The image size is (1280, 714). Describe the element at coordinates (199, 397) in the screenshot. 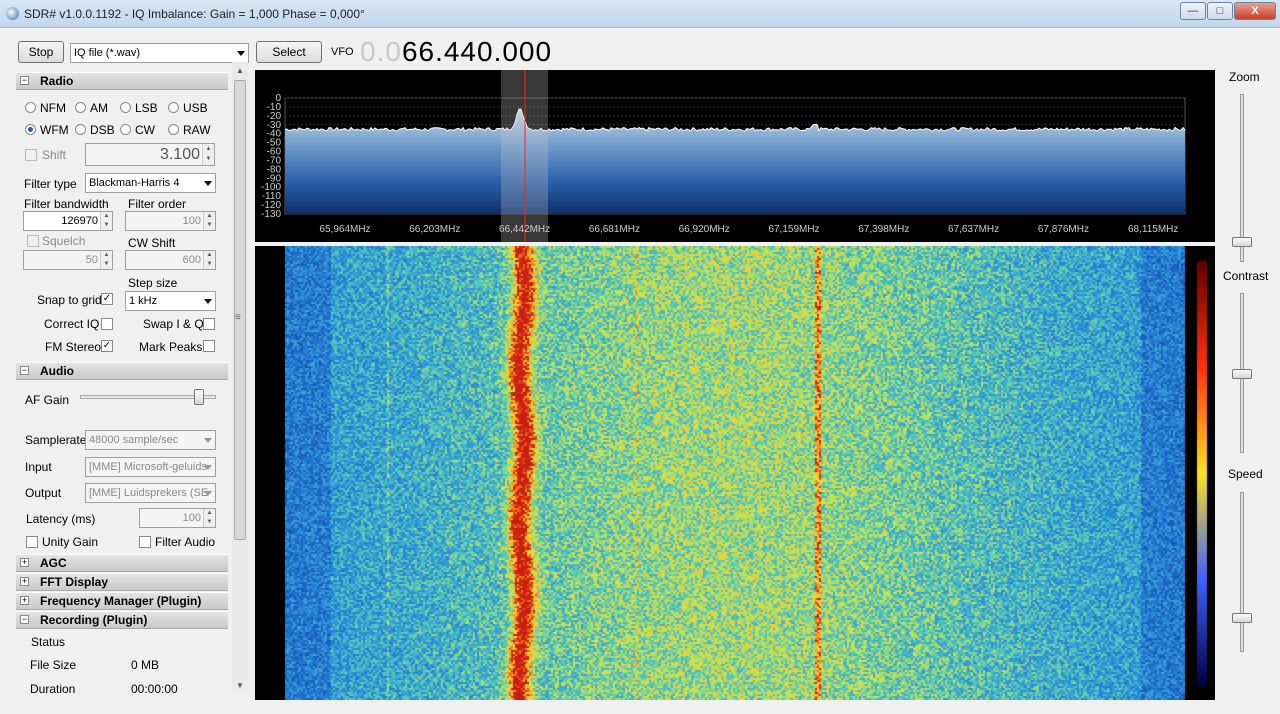

I see `af-gain-thumb` at that location.